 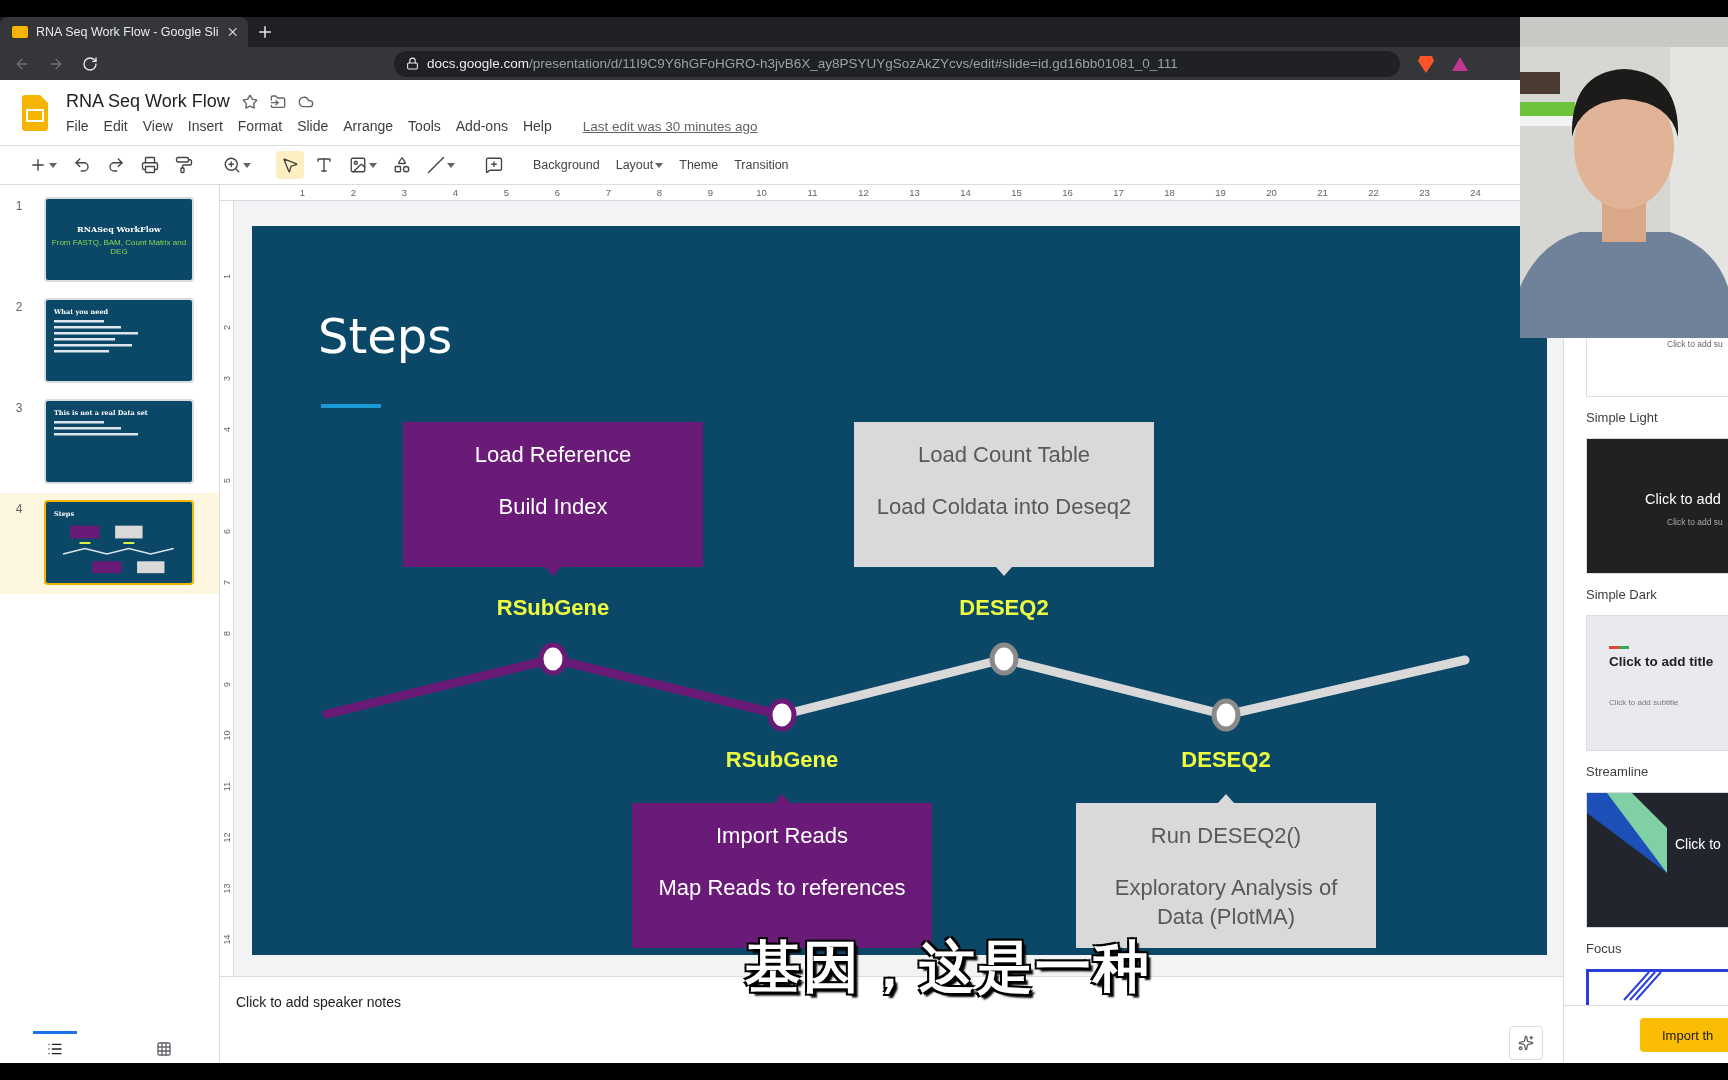 What do you see at coordinates (385, 336) in the screenshot?
I see `slide-title: Steps` at bounding box center [385, 336].